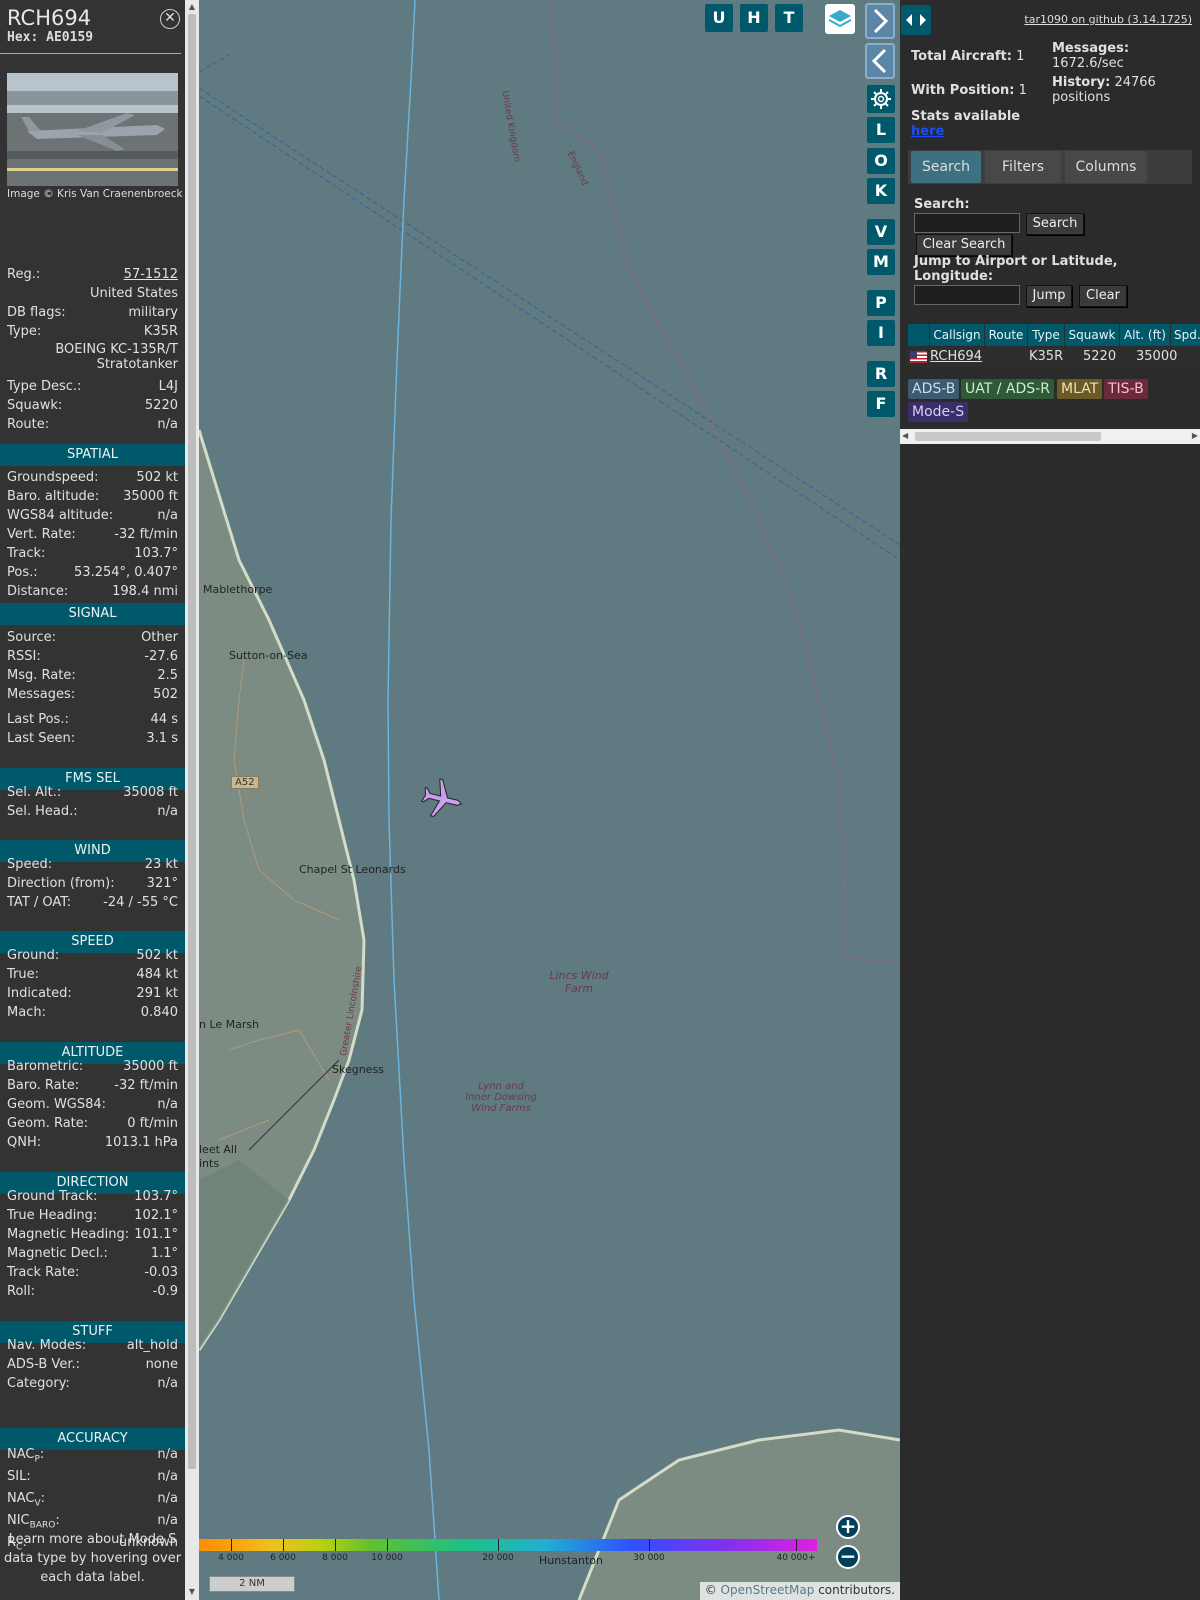 The image size is (1200, 1600). I want to click on detail-value: United States, so click(133, 293).